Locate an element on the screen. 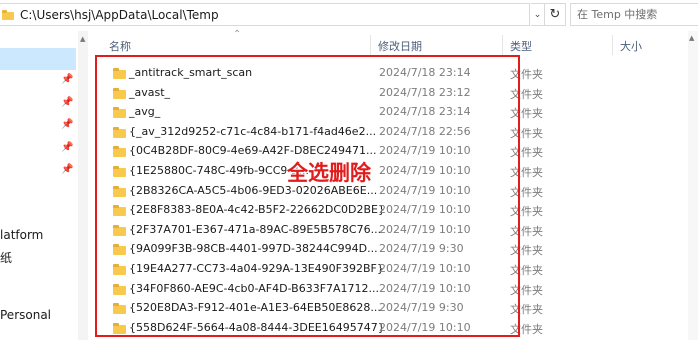 This screenshot has width=698, height=340. search-input is located at coordinates (632, 14).